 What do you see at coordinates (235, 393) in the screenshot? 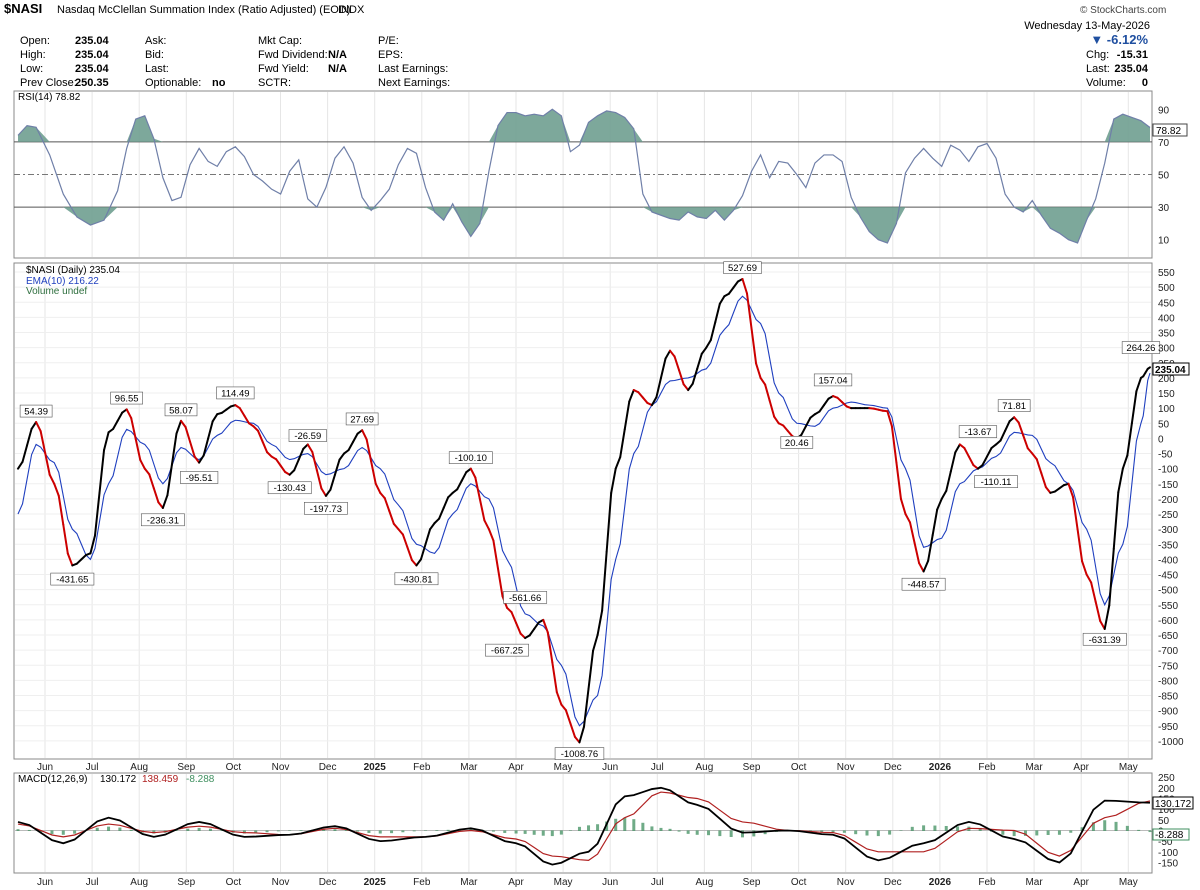
I see `price-annotation: 114.49` at bounding box center [235, 393].